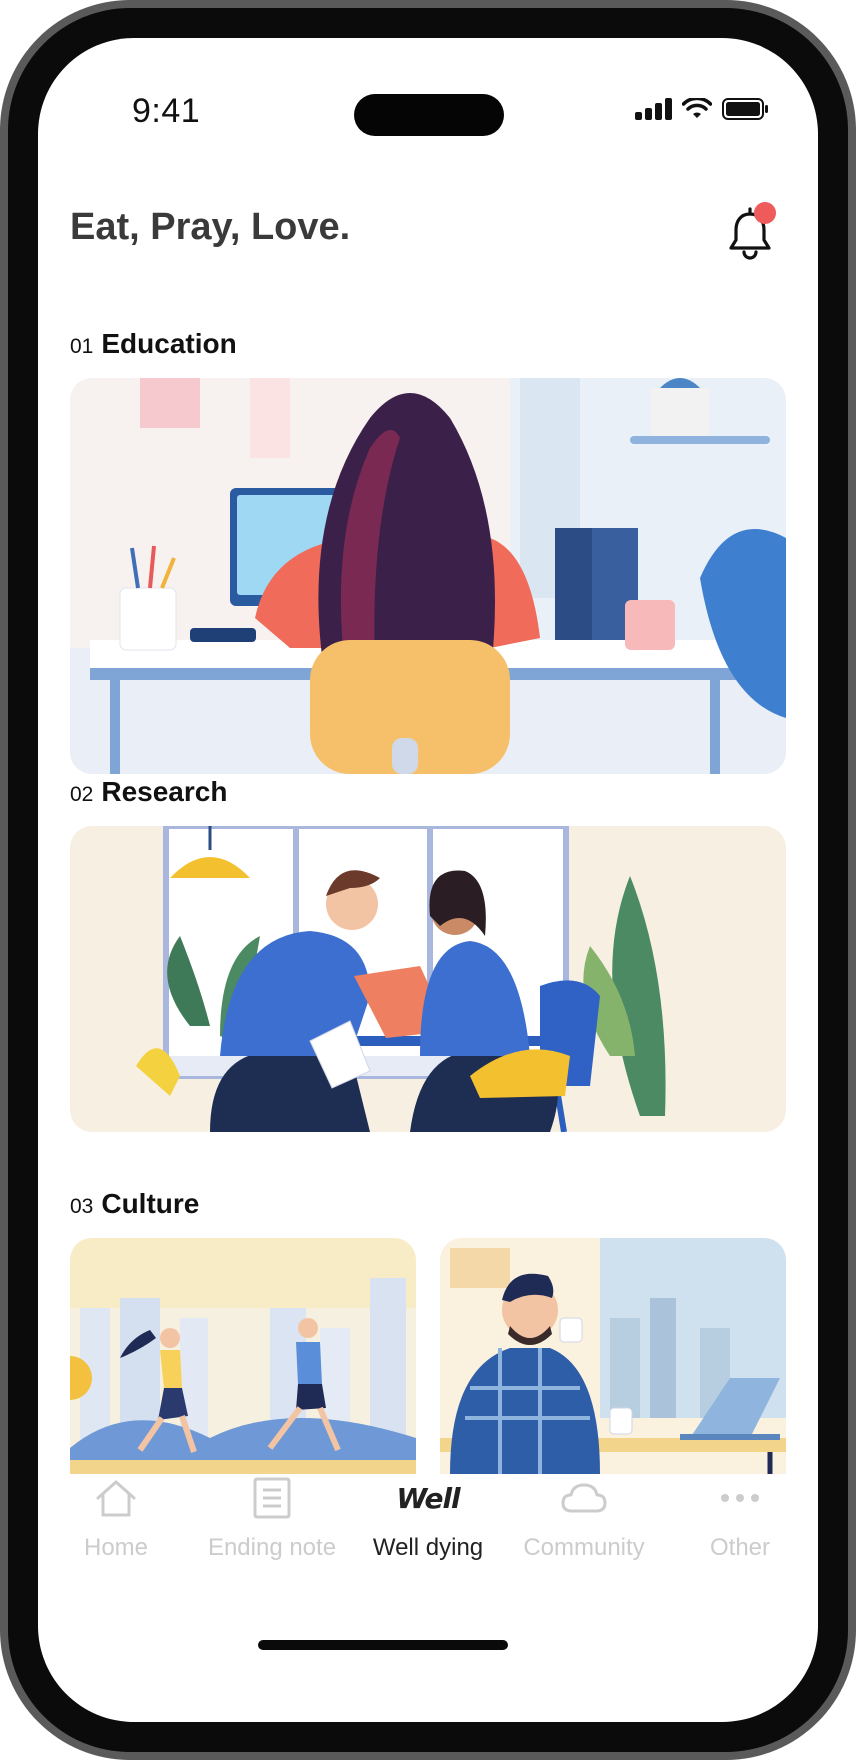 Image resolution: width=856 pixels, height=1760 pixels. I want to click on section-education-label: 01 Education, so click(153, 344).